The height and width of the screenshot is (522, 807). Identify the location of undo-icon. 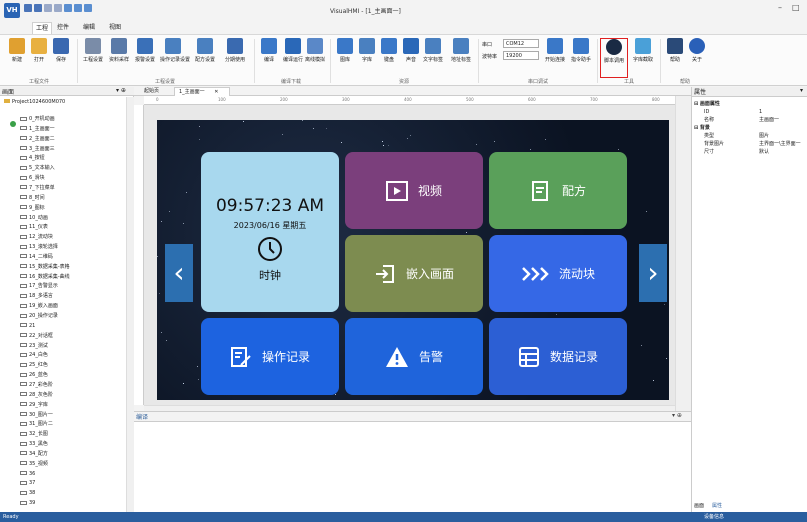
(48, 8).